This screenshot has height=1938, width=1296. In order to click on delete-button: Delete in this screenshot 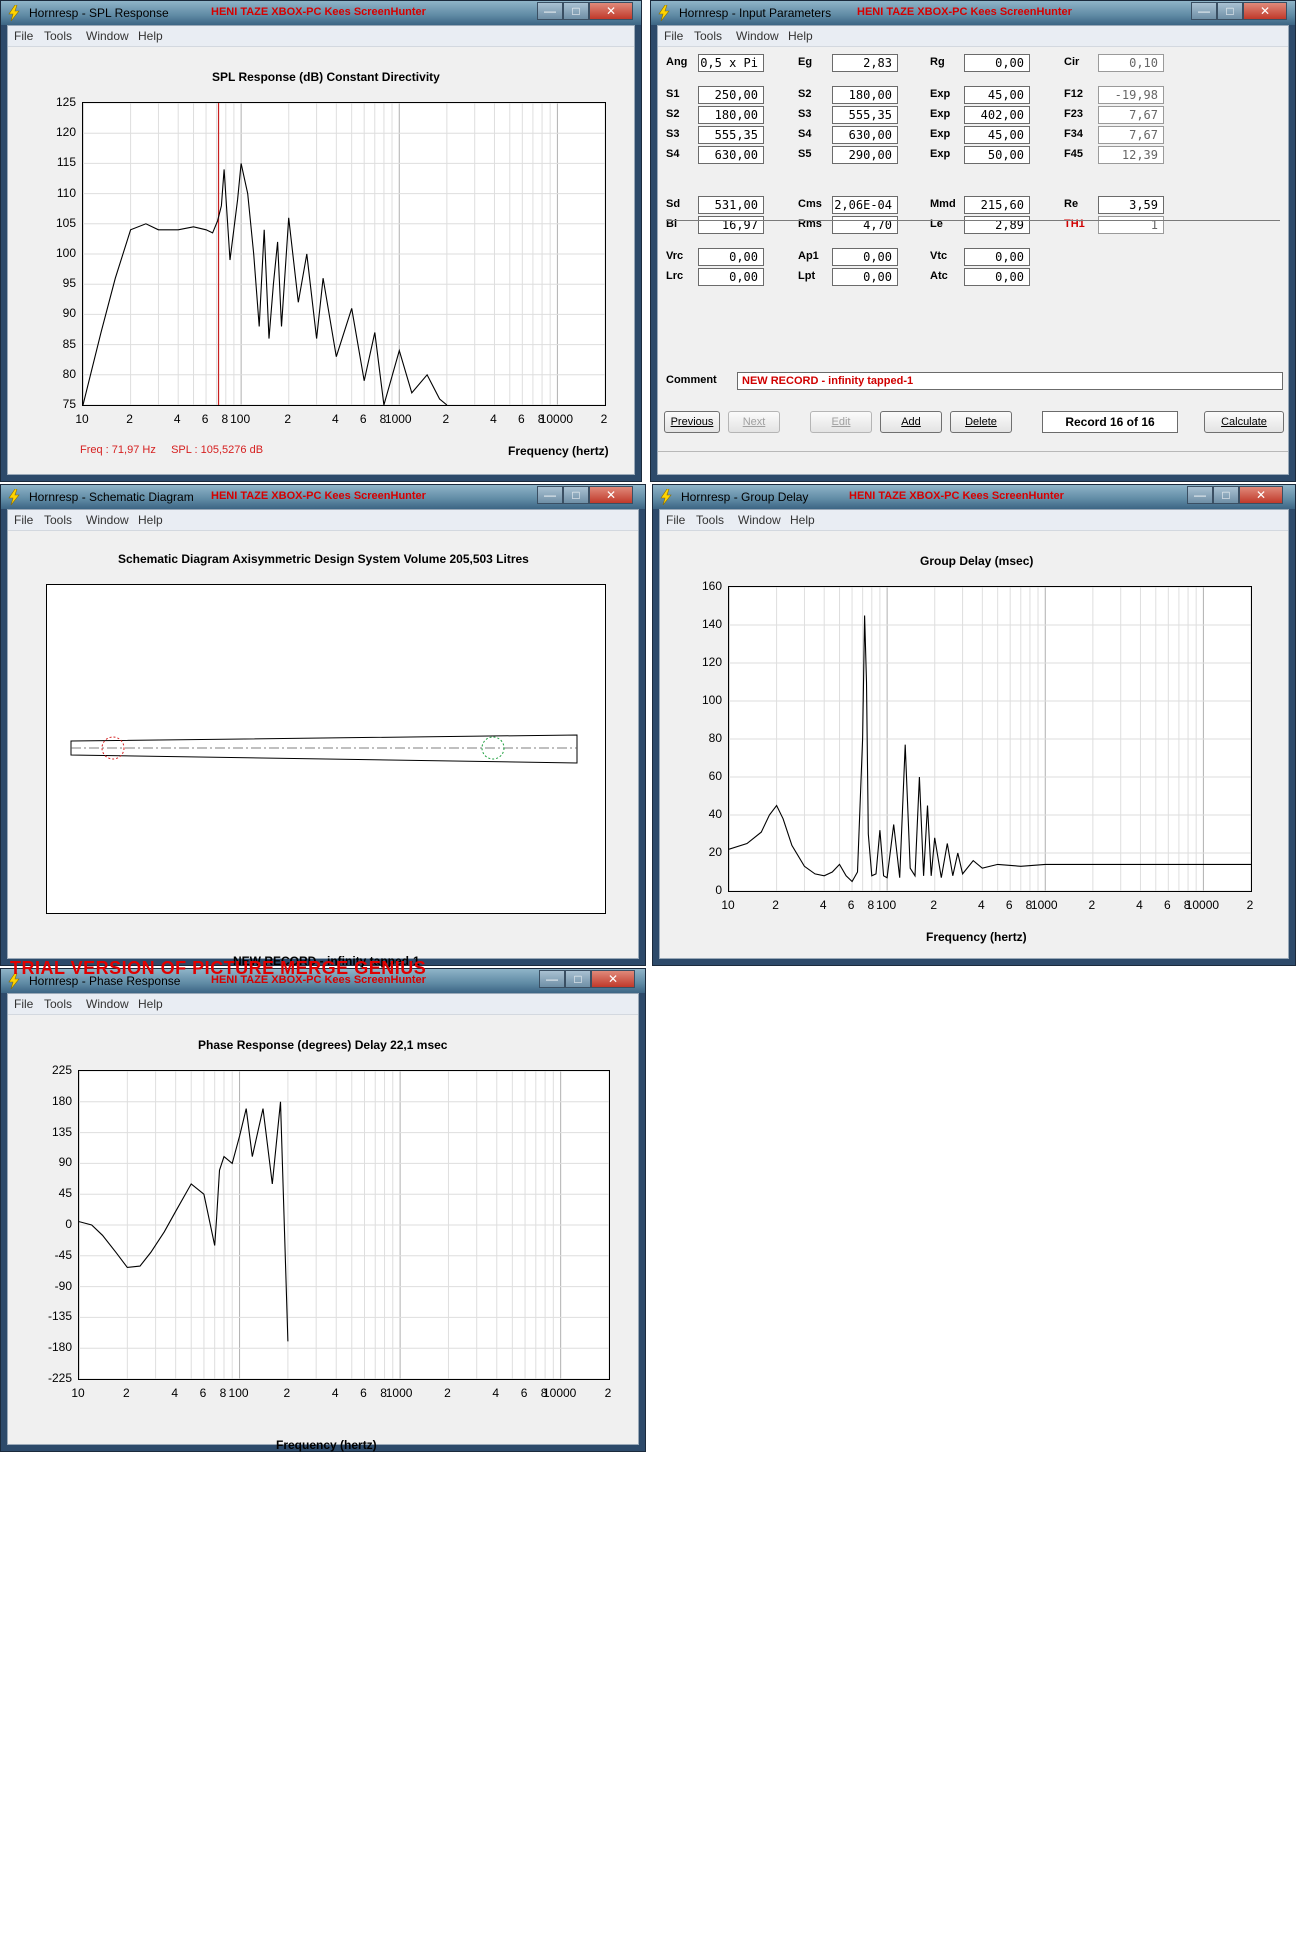, I will do `click(981, 422)`.